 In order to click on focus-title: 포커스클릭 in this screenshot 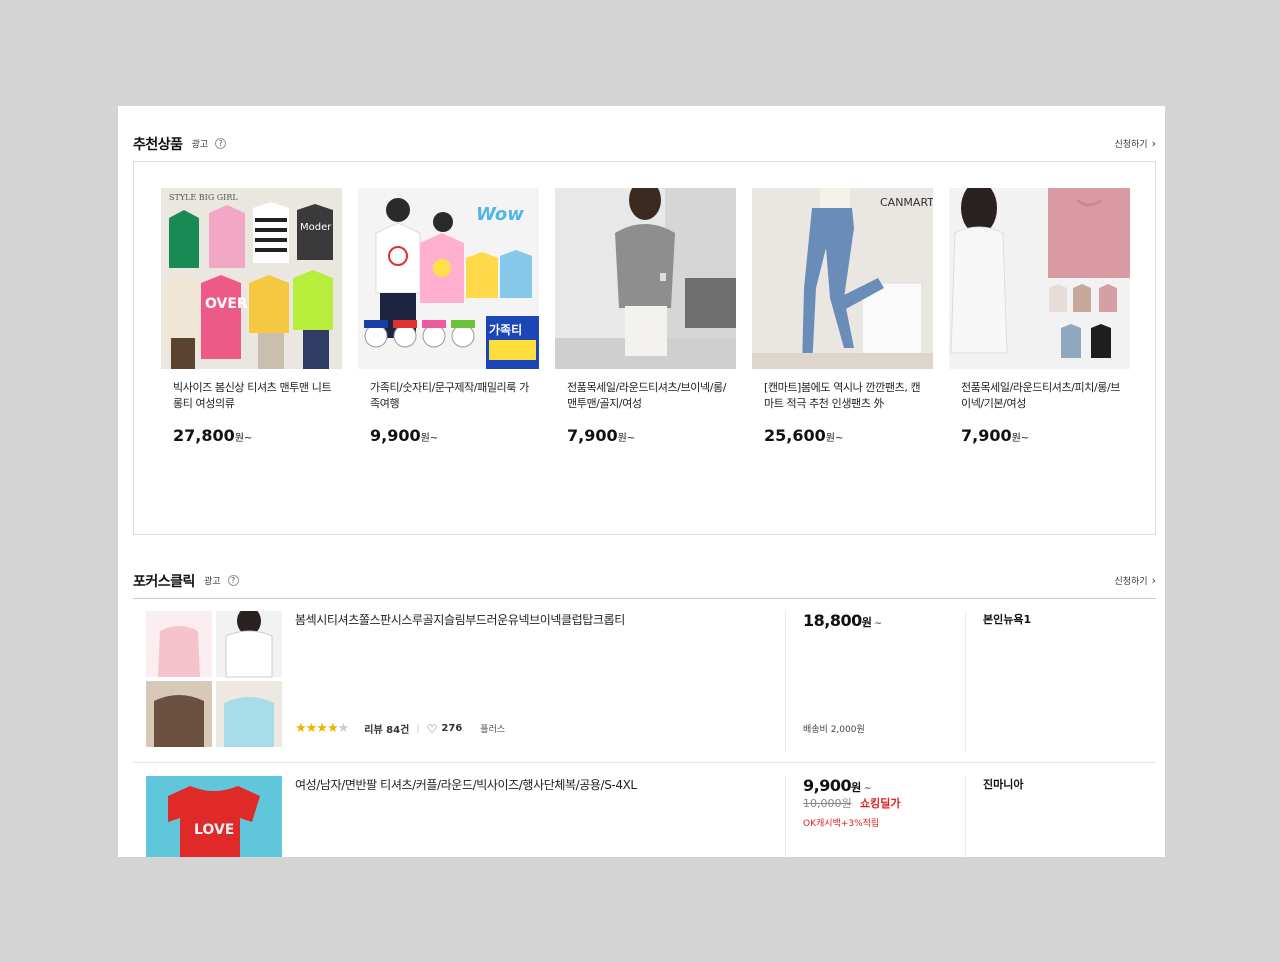, I will do `click(164, 581)`.